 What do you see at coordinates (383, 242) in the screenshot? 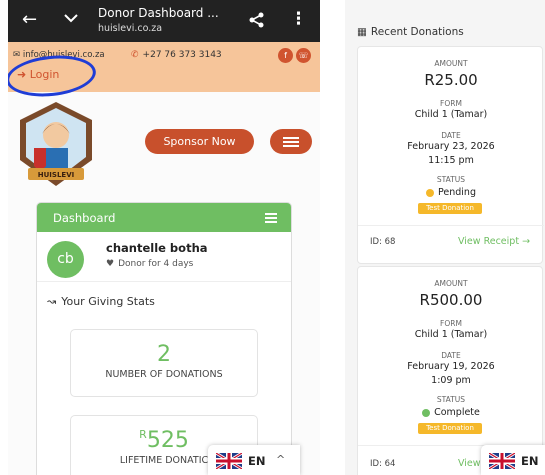
I see `donation-id: ID: 68` at bounding box center [383, 242].